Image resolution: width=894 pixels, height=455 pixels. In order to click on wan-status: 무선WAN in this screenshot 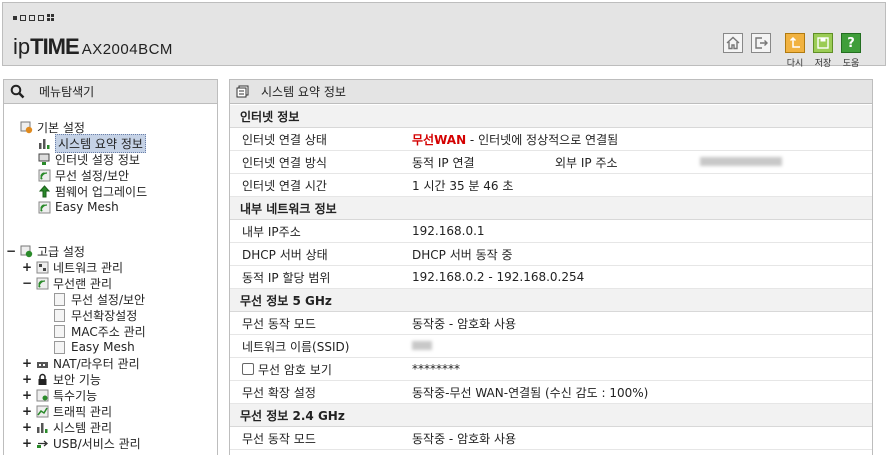, I will do `click(439, 139)`.